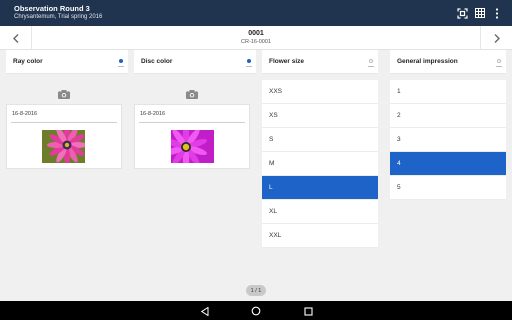 The image size is (512, 320). I want to click on column-general-impression: General impression, so click(448, 62).